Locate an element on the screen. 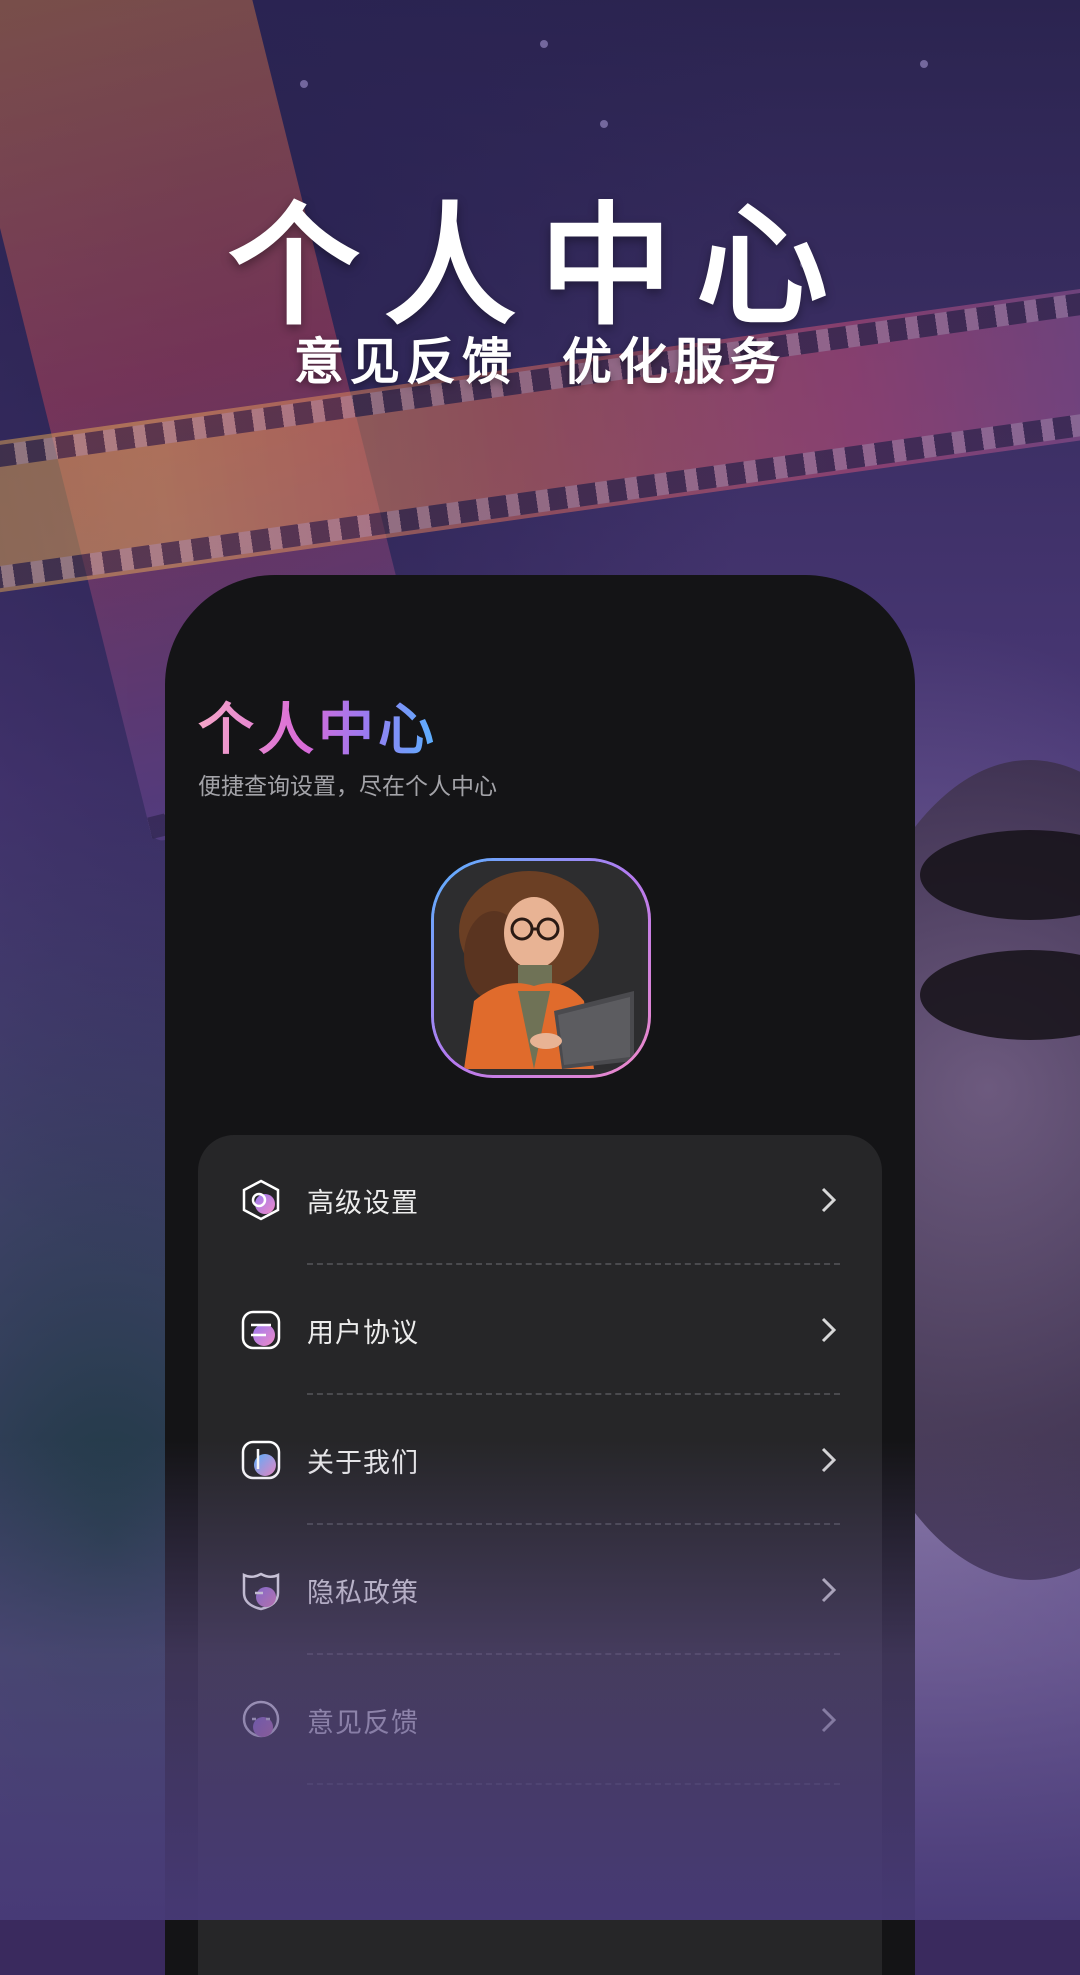 The image size is (1080, 1975). promo-subhead-right: 优化服务 is located at coordinates (674, 362).